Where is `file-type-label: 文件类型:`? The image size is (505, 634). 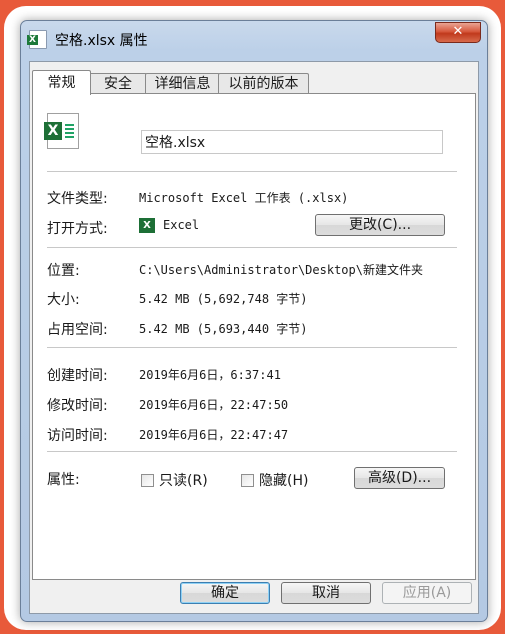 file-type-label: 文件类型: is located at coordinates (77, 199).